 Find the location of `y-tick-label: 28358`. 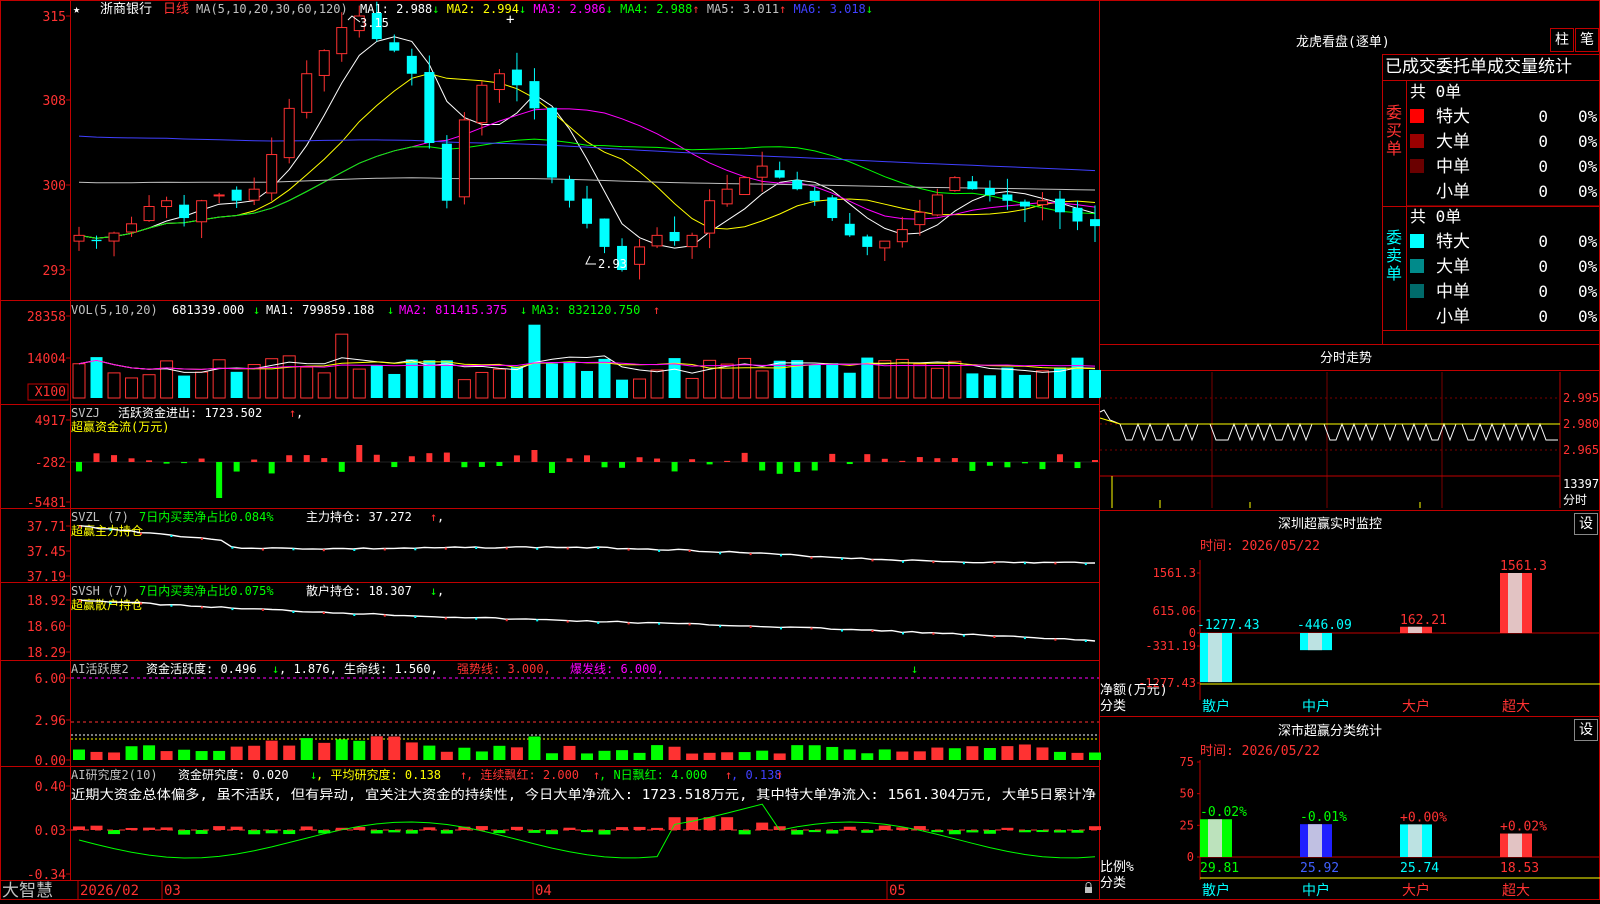

y-tick-label: 28358 is located at coordinates (46, 317).